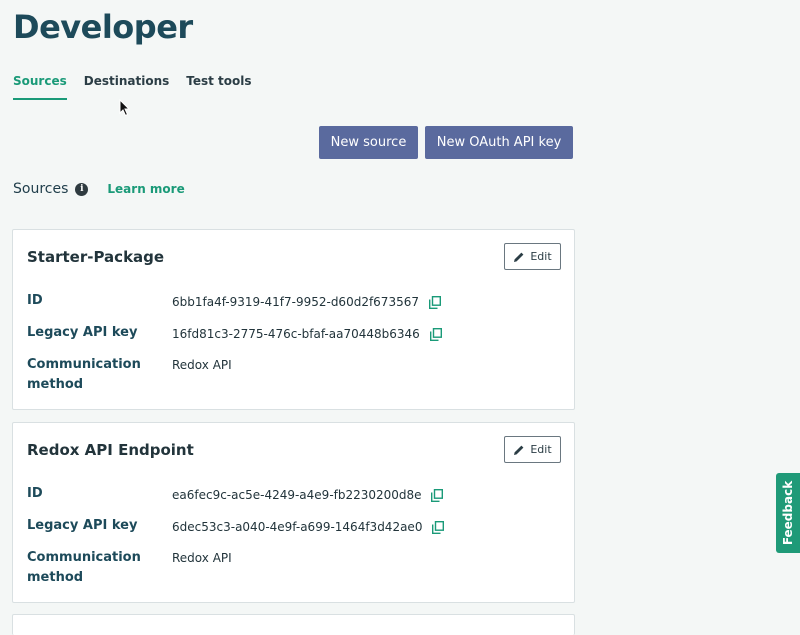 This screenshot has width=800, height=635. Describe the element at coordinates (368, 142) in the screenshot. I see `new-source-button: New source` at that location.